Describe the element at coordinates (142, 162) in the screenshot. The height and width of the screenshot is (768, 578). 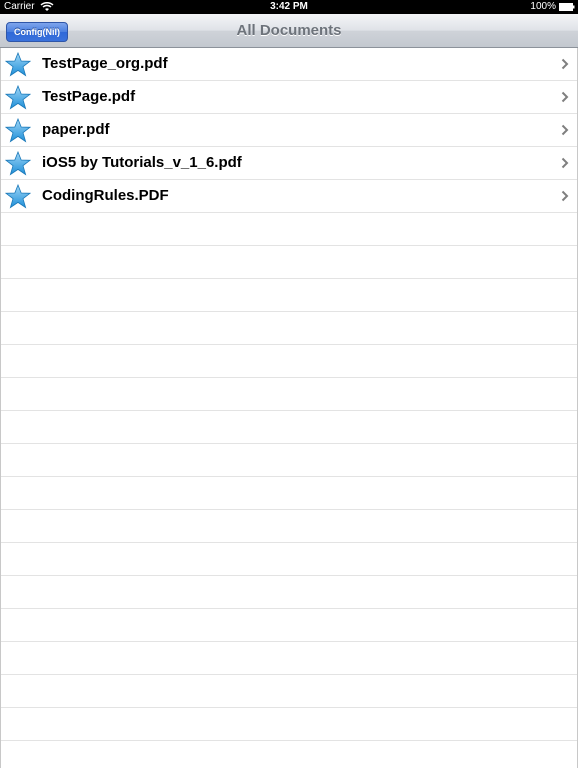
I see `document-name: iOS5 by Tutorials_v_1_6.pdf` at that location.